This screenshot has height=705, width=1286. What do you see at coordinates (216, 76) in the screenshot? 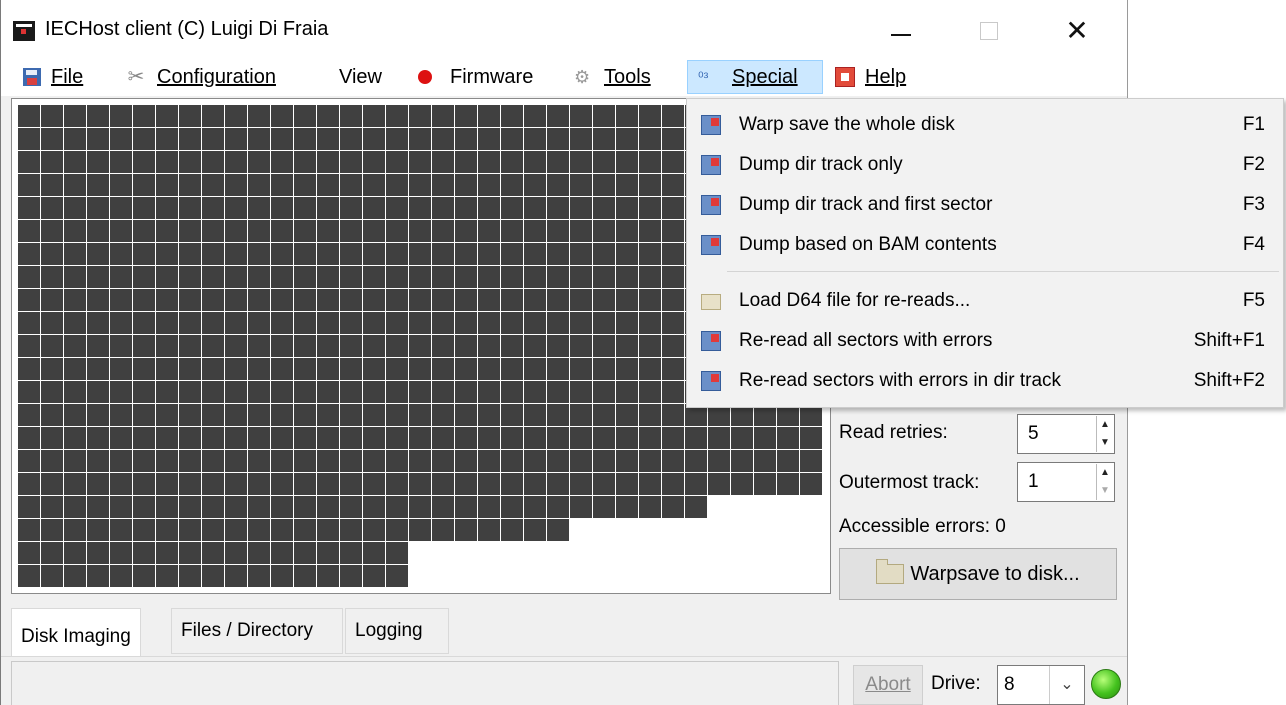
I see `menu-configuration-label: Configuration` at bounding box center [216, 76].